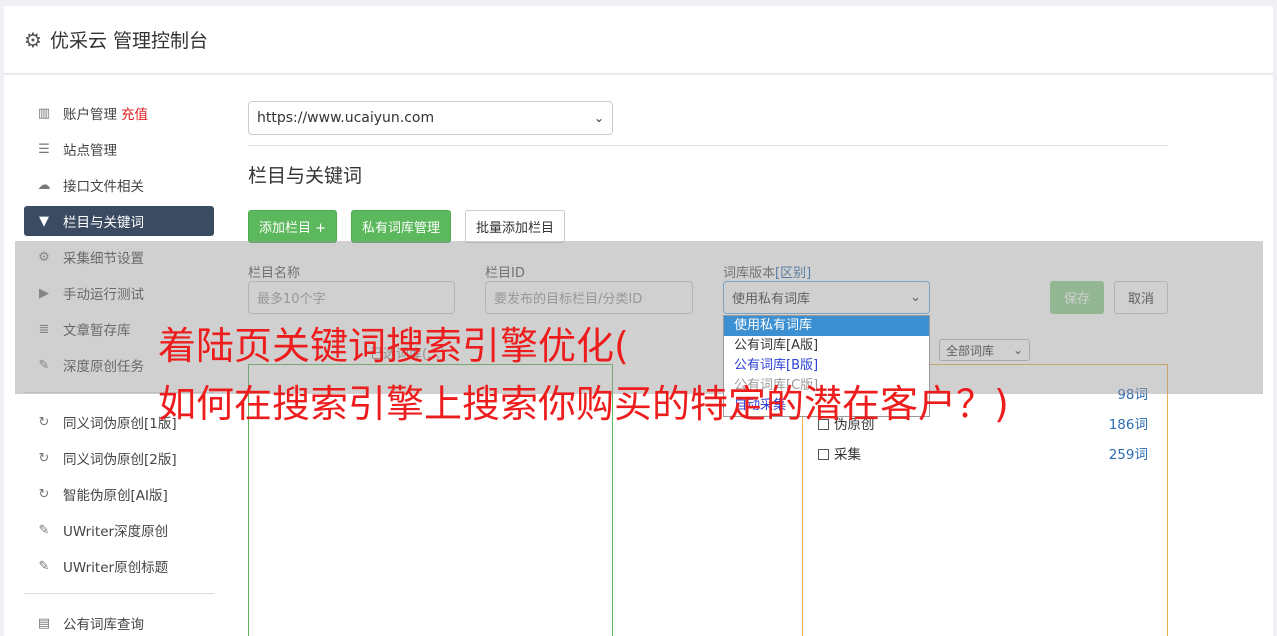 The height and width of the screenshot is (636, 1277). I want to click on dropdown-option: 使用私有词库, so click(826, 326).